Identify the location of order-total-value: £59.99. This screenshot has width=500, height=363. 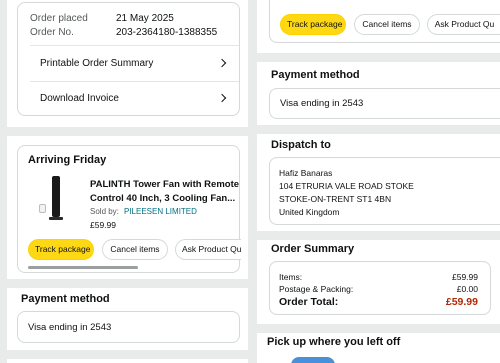
(461, 302).